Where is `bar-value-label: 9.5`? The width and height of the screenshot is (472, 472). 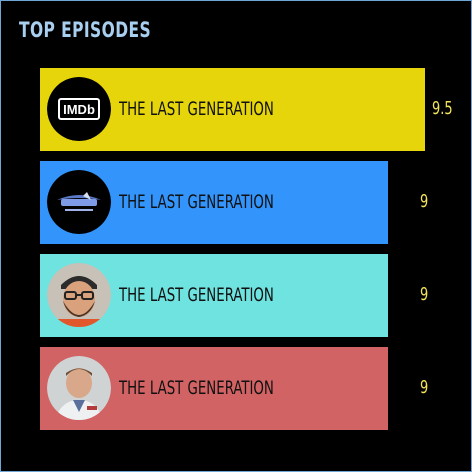 bar-value-label: 9.5 is located at coordinates (442, 108).